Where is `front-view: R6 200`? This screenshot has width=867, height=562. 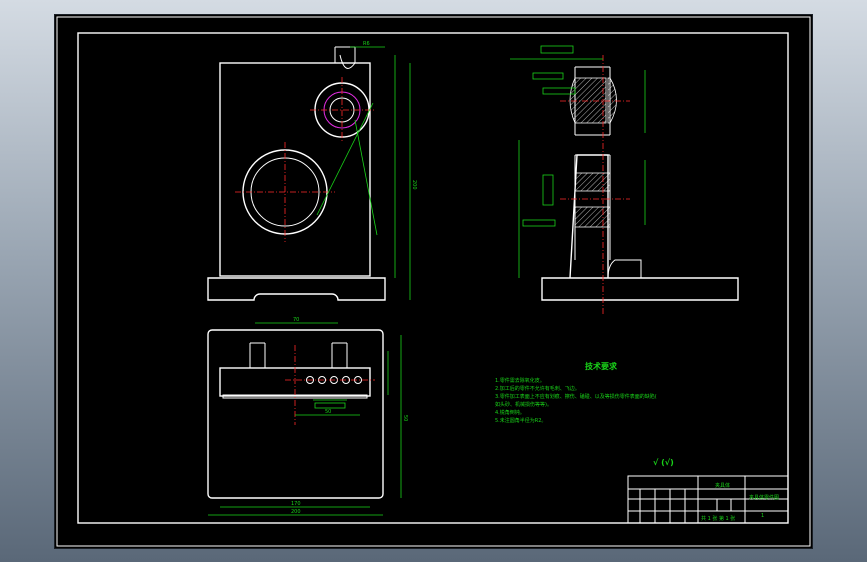 front-view: R6 200 is located at coordinates (312, 171).